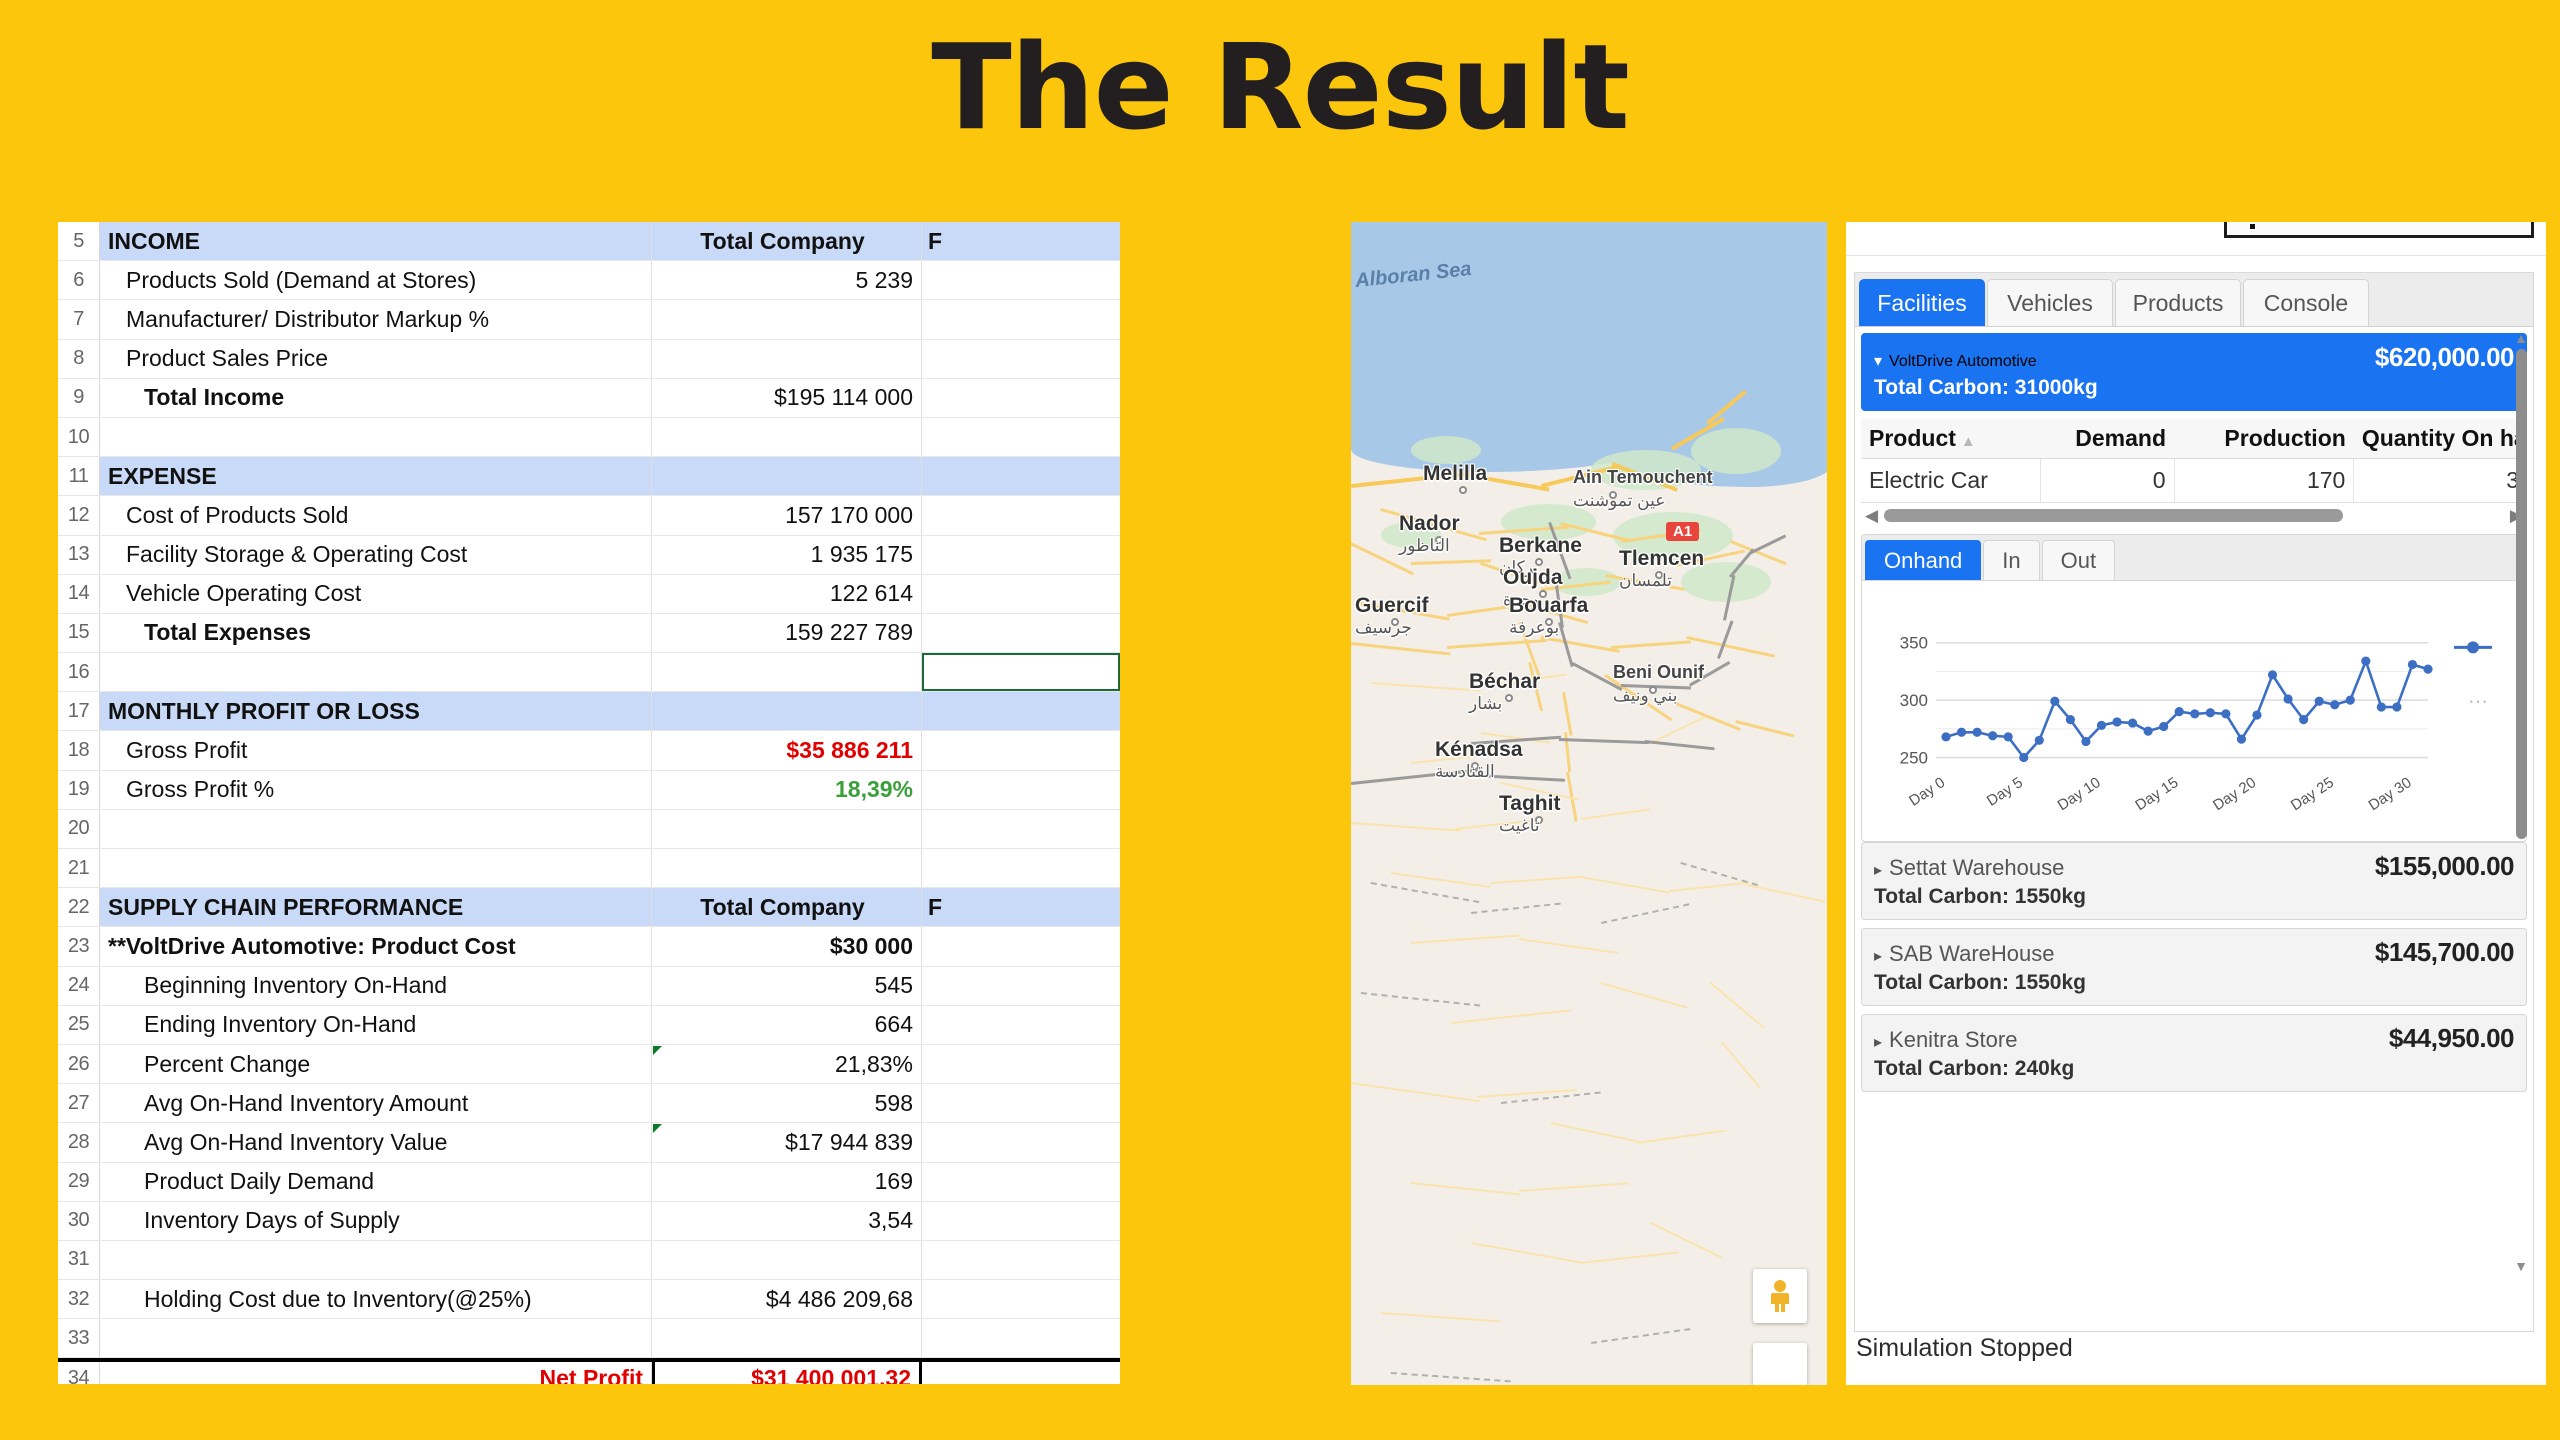 This screenshot has height=1440, width=2560. I want to click on sheet-row-34: 34 Net Profit $31 400 001,32, so click(589, 1371).